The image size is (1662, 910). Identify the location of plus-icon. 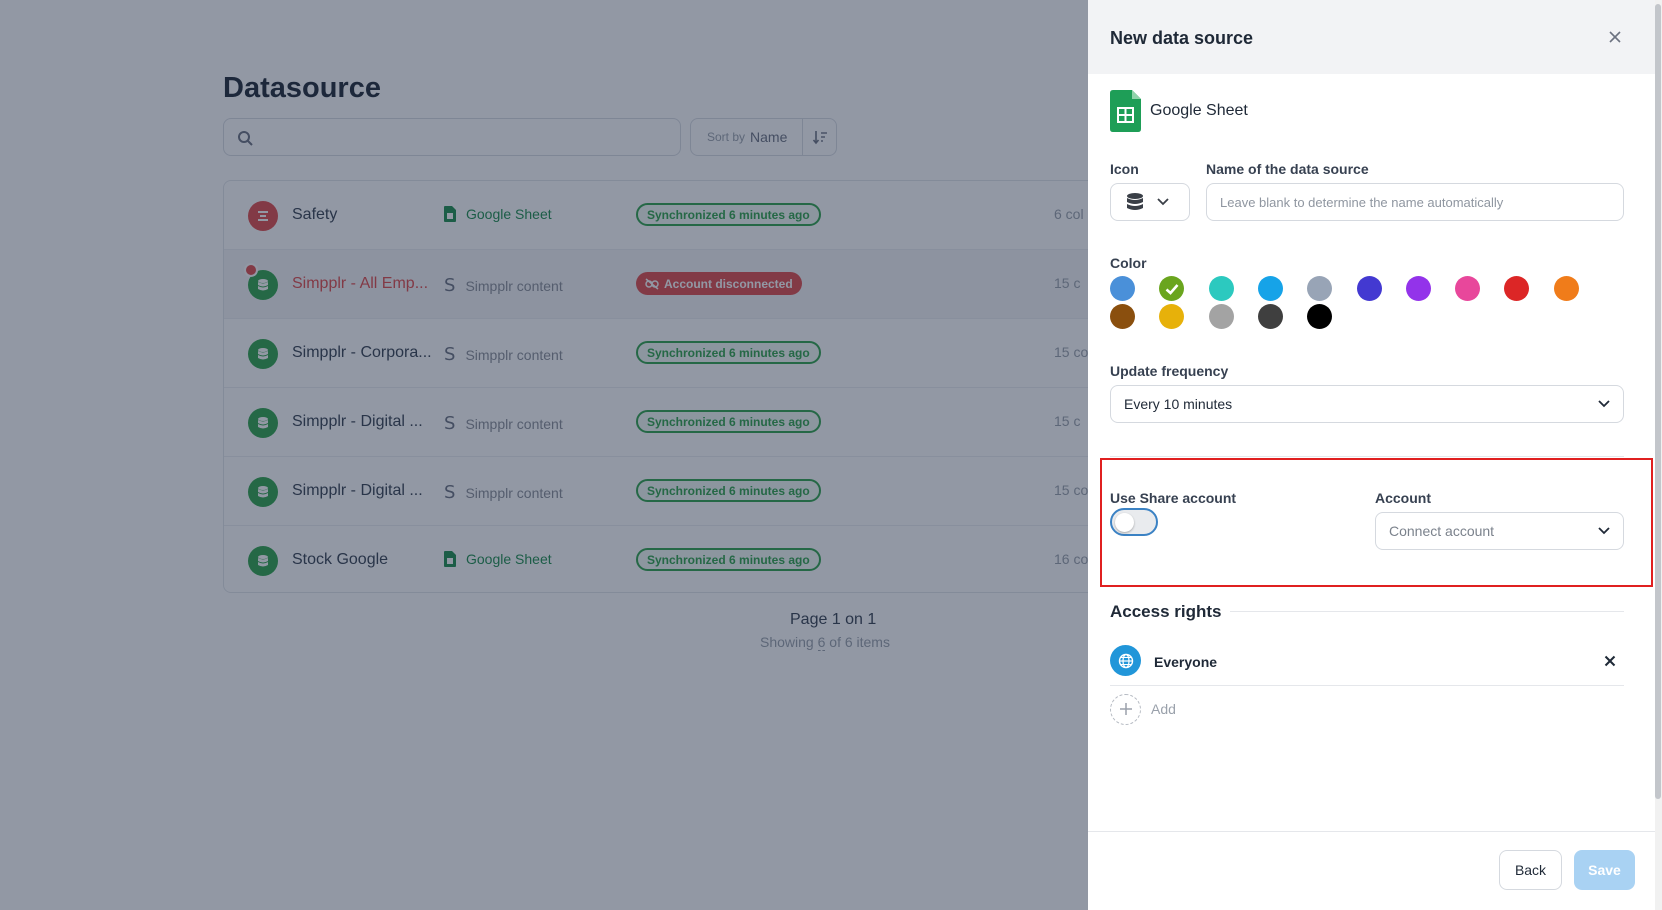
(1125, 709).